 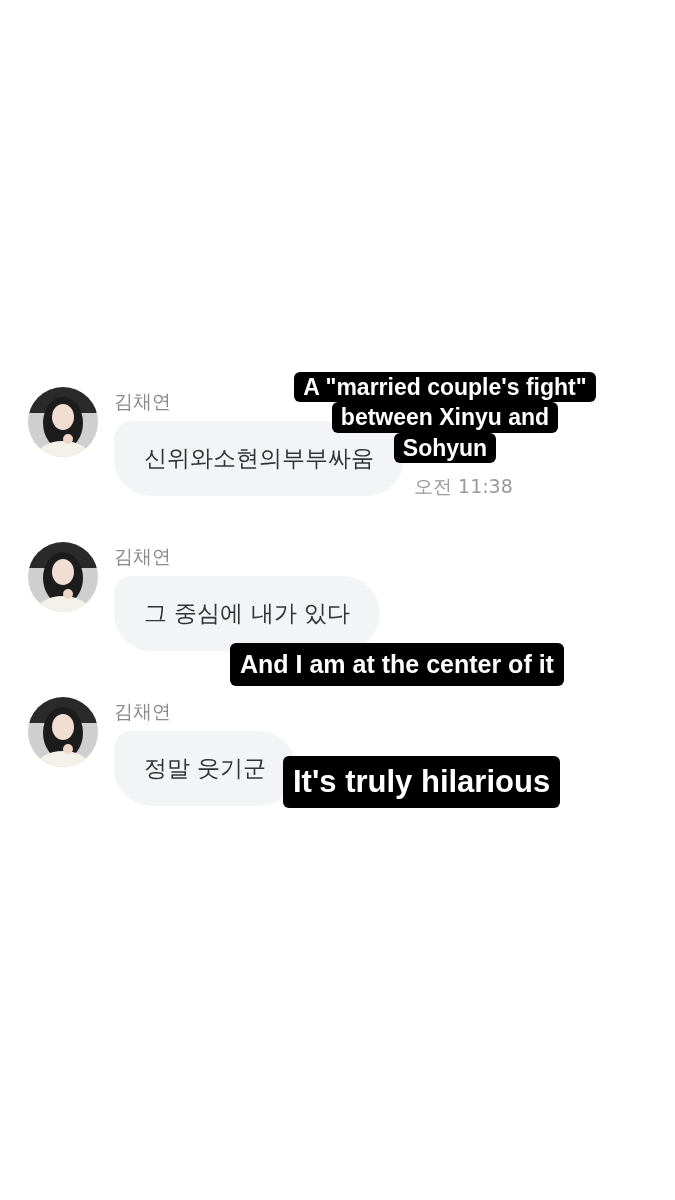 What do you see at coordinates (445, 448) in the screenshot?
I see `caption: Sohyun` at bounding box center [445, 448].